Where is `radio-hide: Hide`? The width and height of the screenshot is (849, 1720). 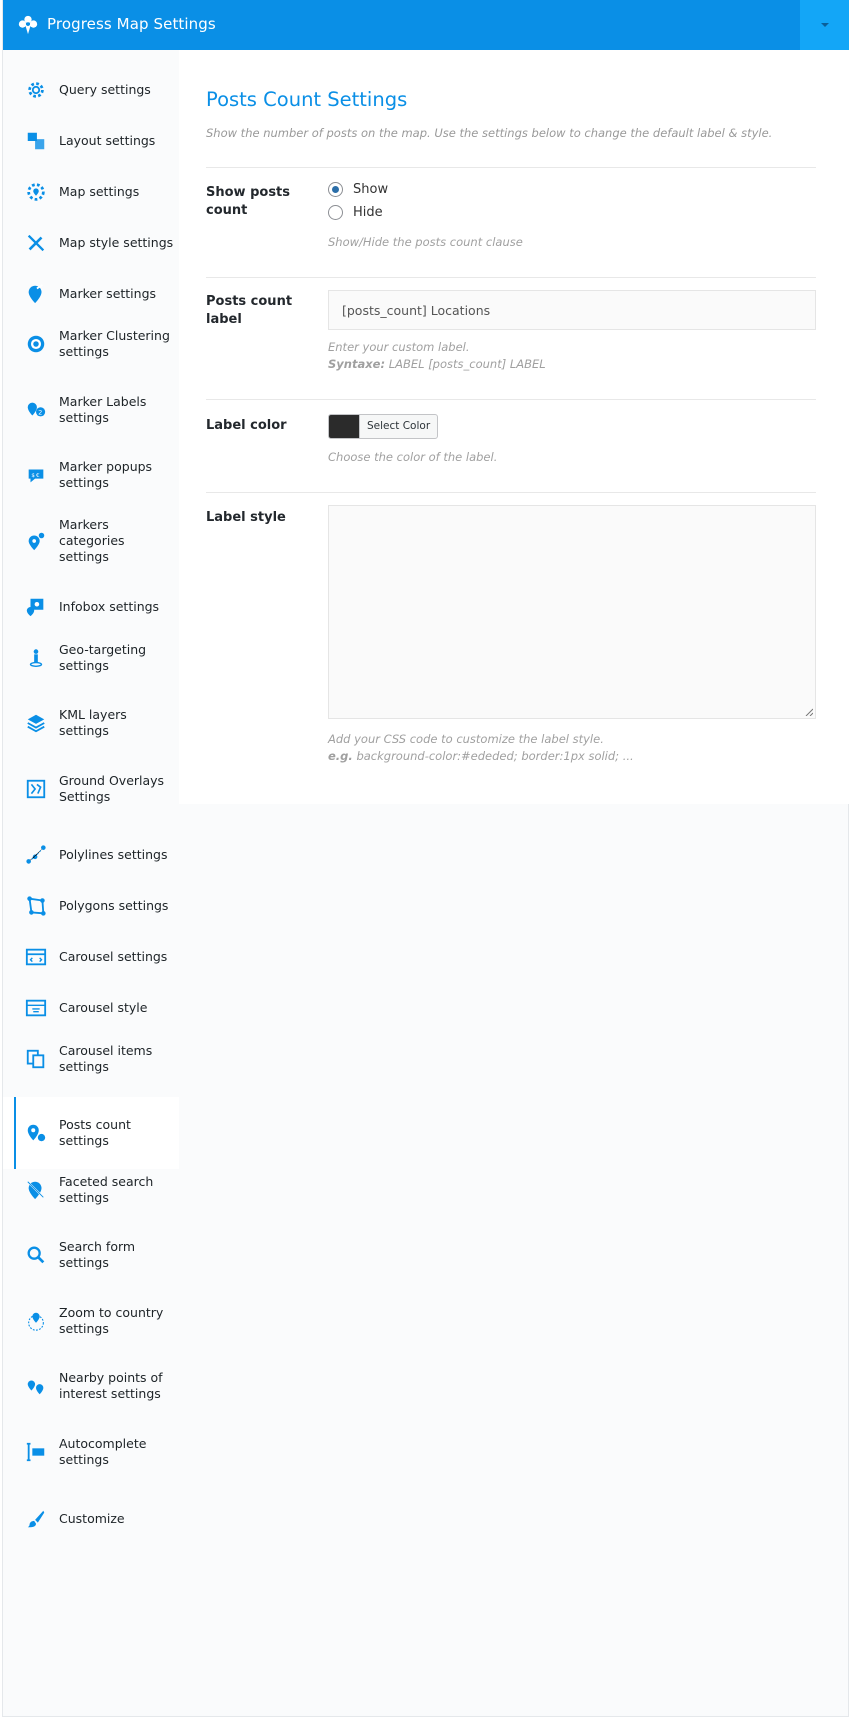 radio-hide: Hide is located at coordinates (355, 212).